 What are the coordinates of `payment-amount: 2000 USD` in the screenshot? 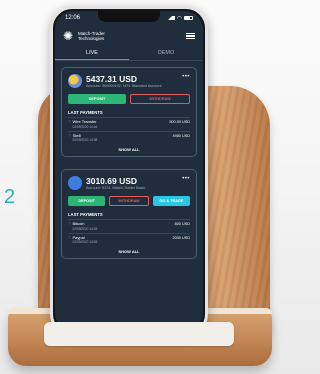 It's located at (181, 237).